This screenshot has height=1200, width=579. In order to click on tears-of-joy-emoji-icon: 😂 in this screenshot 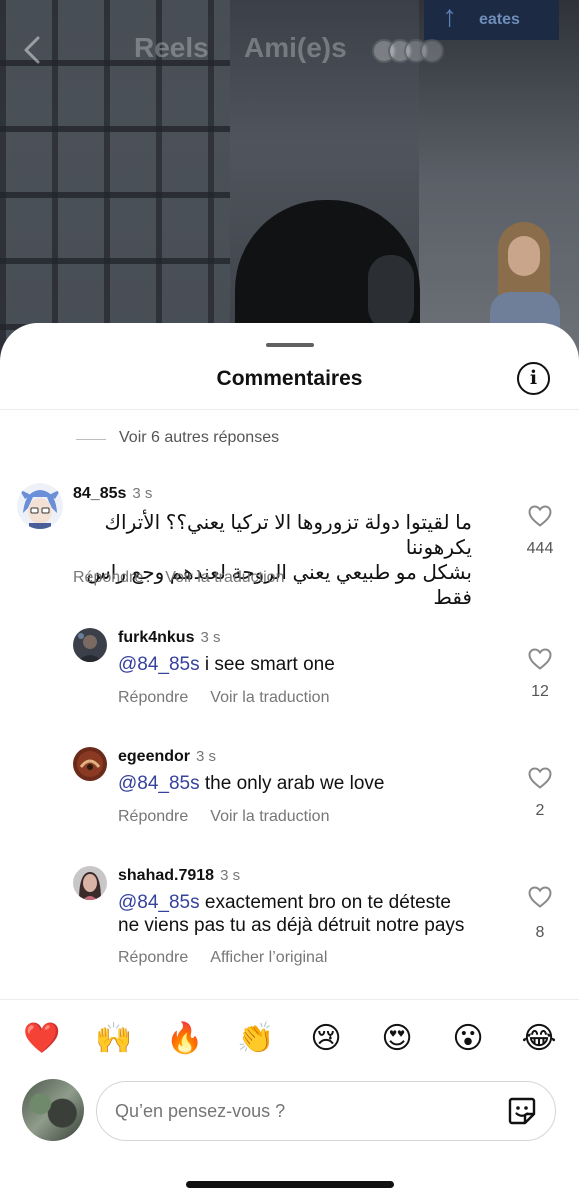, I will do `click(539, 1039)`.